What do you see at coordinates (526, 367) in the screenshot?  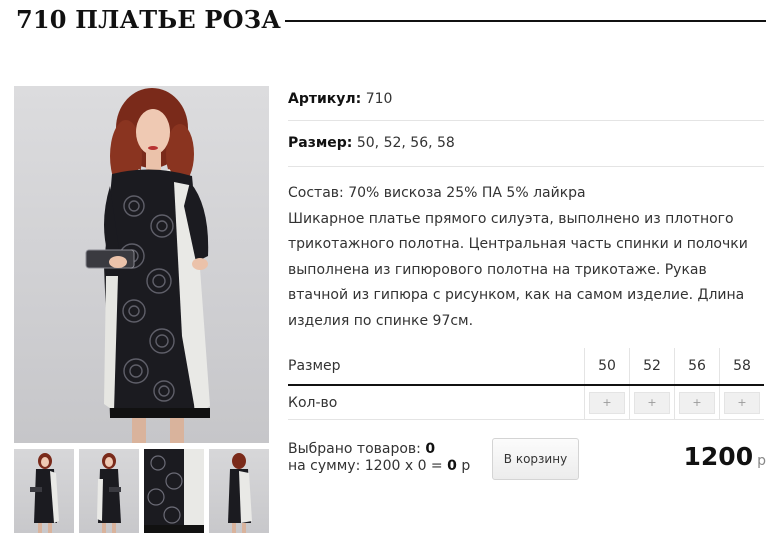 I see `size-table-header: Размер 50 52 56 58` at bounding box center [526, 367].